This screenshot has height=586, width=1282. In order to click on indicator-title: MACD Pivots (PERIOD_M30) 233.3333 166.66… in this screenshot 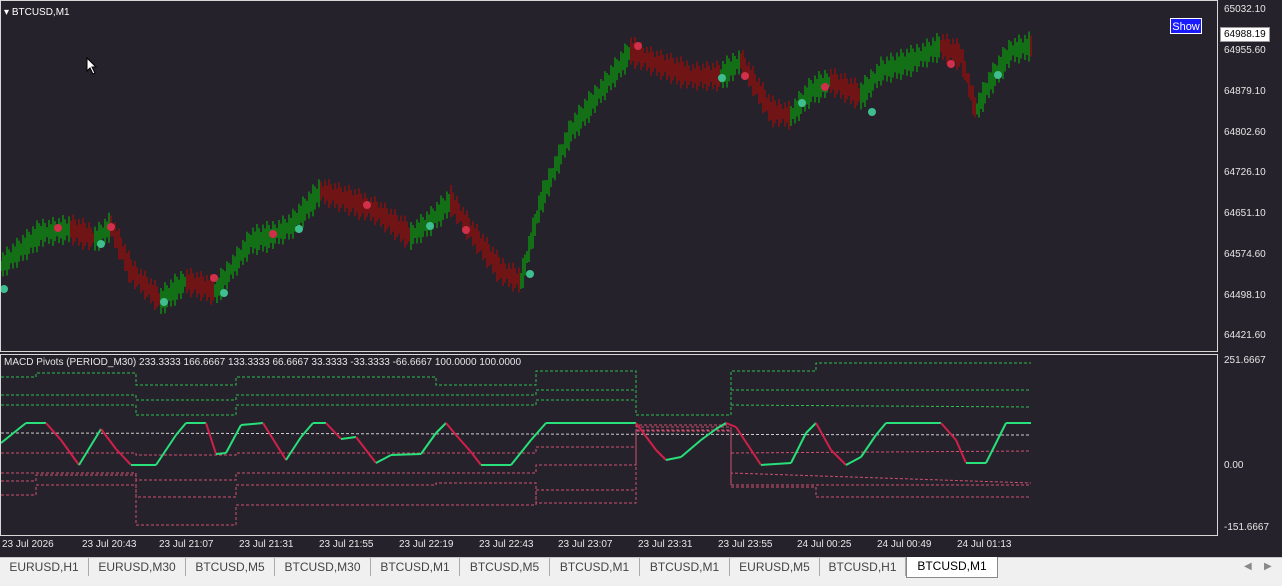, I will do `click(263, 362)`.